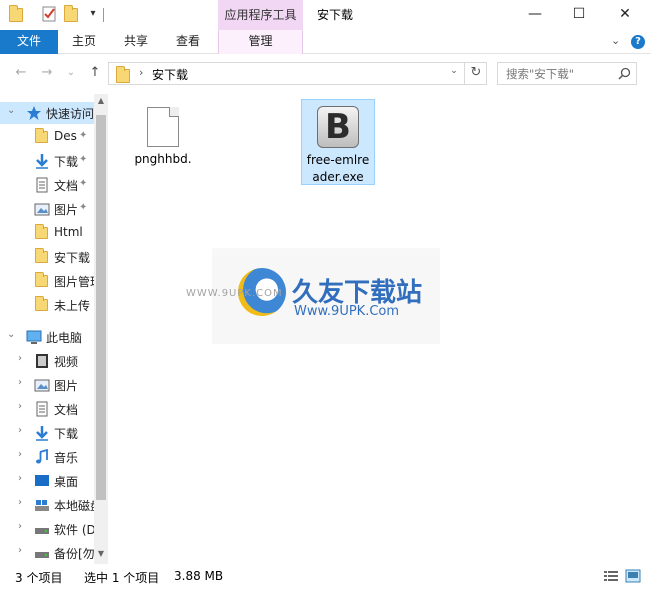 This screenshot has height=593, width=651. What do you see at coordinates (47, 257) in the screenshot?
I see `sidebar-item-anxiazai: 安下载` at bounding box center [47, 257].